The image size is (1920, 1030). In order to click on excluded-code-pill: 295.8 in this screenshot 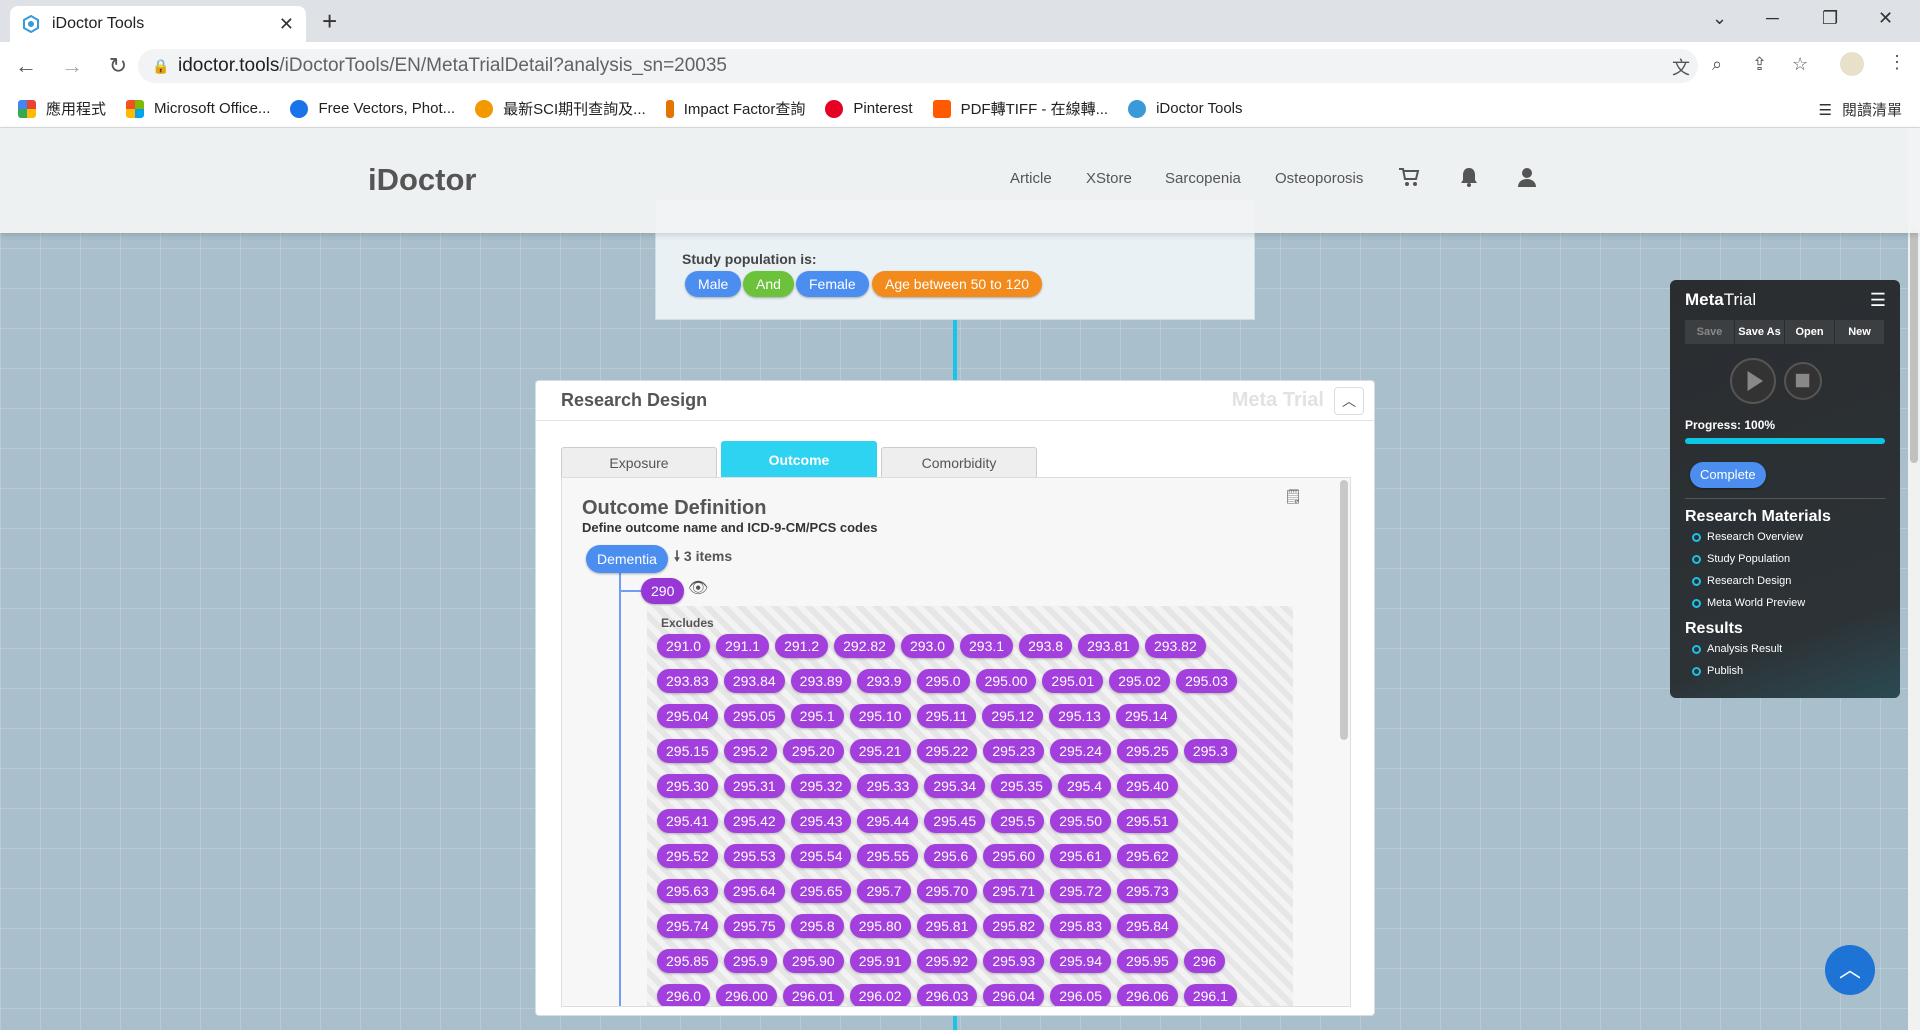, I will do `click(817, 926)`.